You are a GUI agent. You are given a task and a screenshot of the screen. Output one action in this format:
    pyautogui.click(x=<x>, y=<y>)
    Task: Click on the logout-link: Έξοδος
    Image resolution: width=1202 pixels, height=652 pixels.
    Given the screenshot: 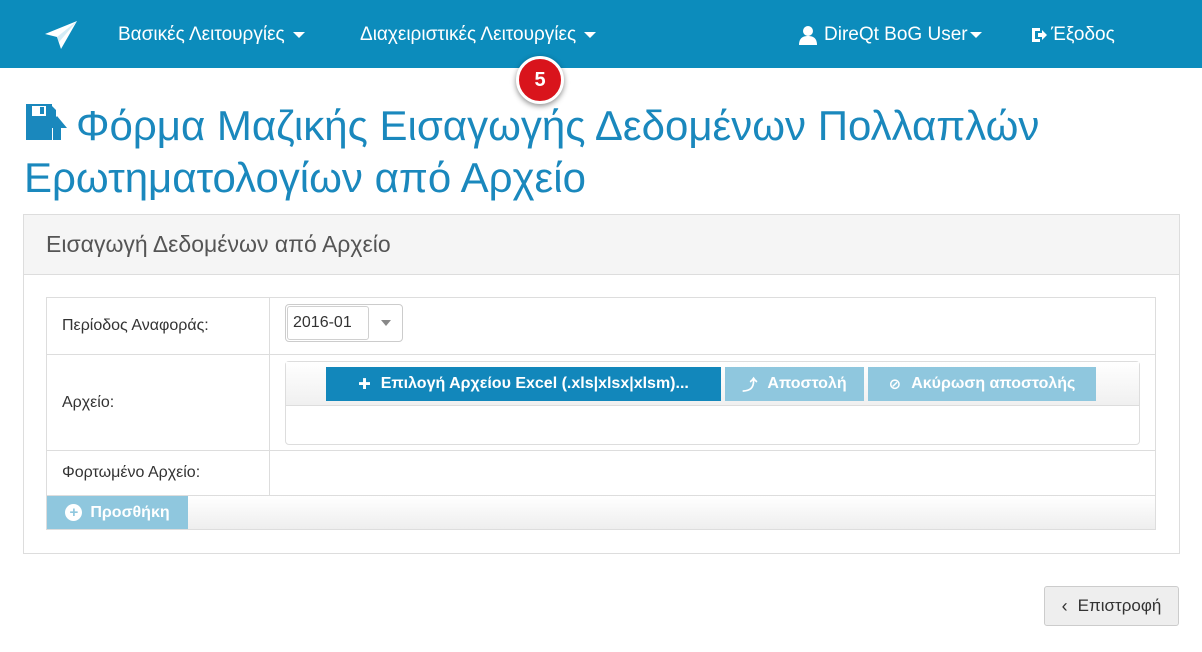 What is the action you would take?
    pyautogui.click(x=1072, y=35)
    